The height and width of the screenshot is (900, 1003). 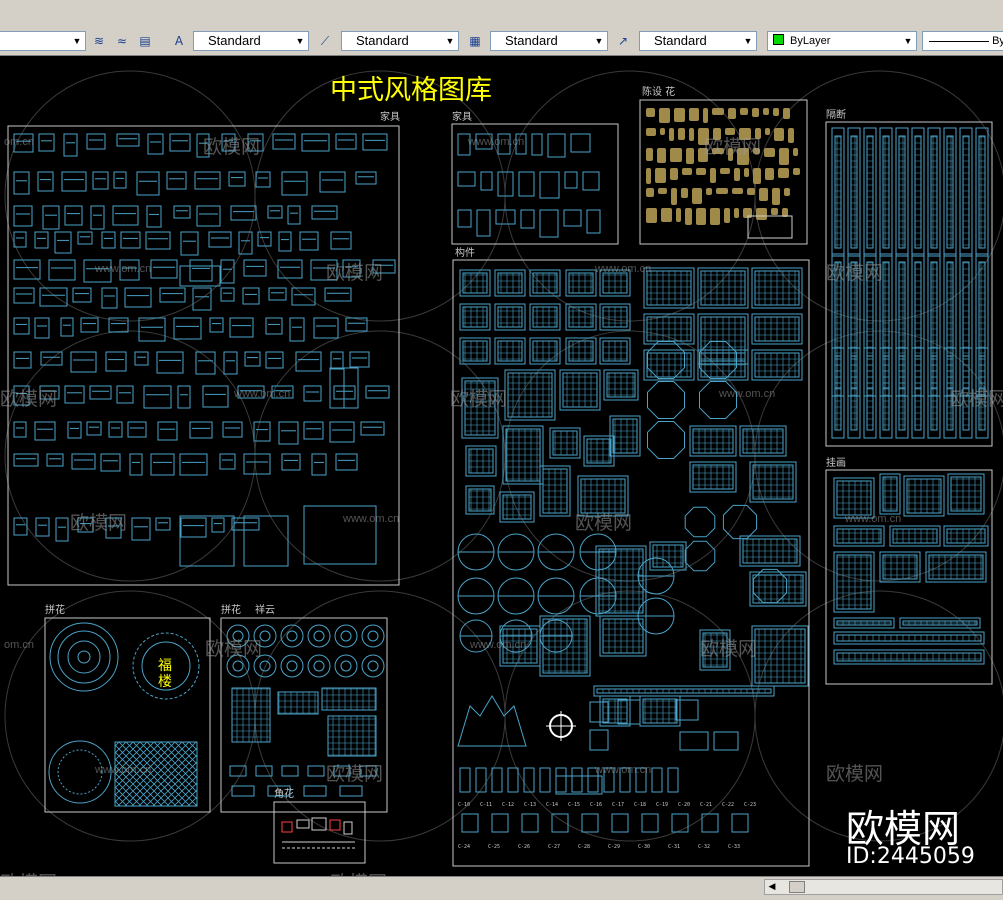 I want to click on text-style-dropdown: Standard ▼, so click(x=251, y=41).